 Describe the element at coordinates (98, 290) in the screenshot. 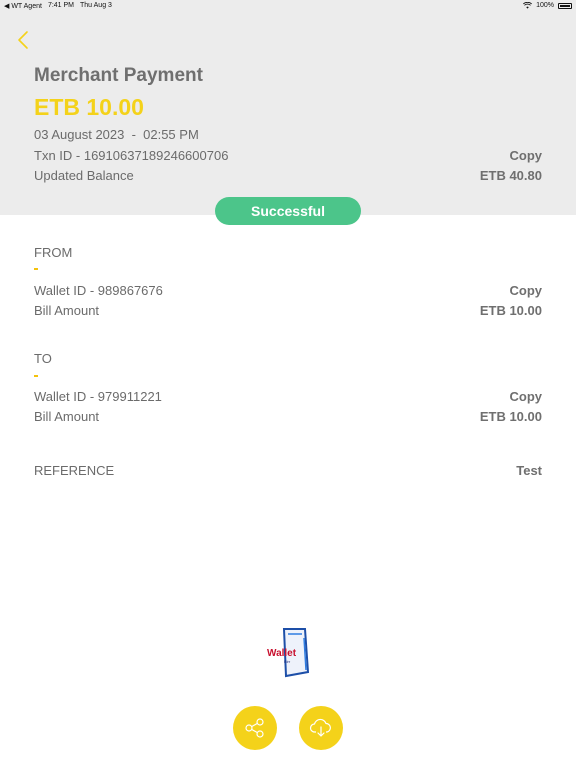

I see `from-wallet-id: Wallet ID - 989867676` at that location.